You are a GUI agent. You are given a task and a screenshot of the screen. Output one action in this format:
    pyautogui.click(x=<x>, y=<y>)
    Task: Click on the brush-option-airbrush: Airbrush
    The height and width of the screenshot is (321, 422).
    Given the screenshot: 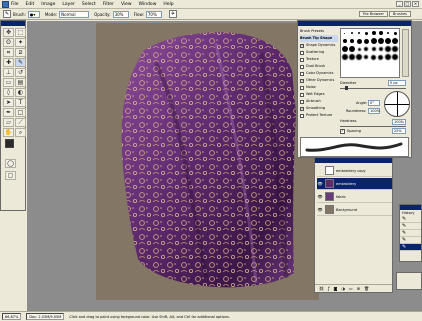 What is the action you would take?
    pyautogui.click(x=319, y=101)
    